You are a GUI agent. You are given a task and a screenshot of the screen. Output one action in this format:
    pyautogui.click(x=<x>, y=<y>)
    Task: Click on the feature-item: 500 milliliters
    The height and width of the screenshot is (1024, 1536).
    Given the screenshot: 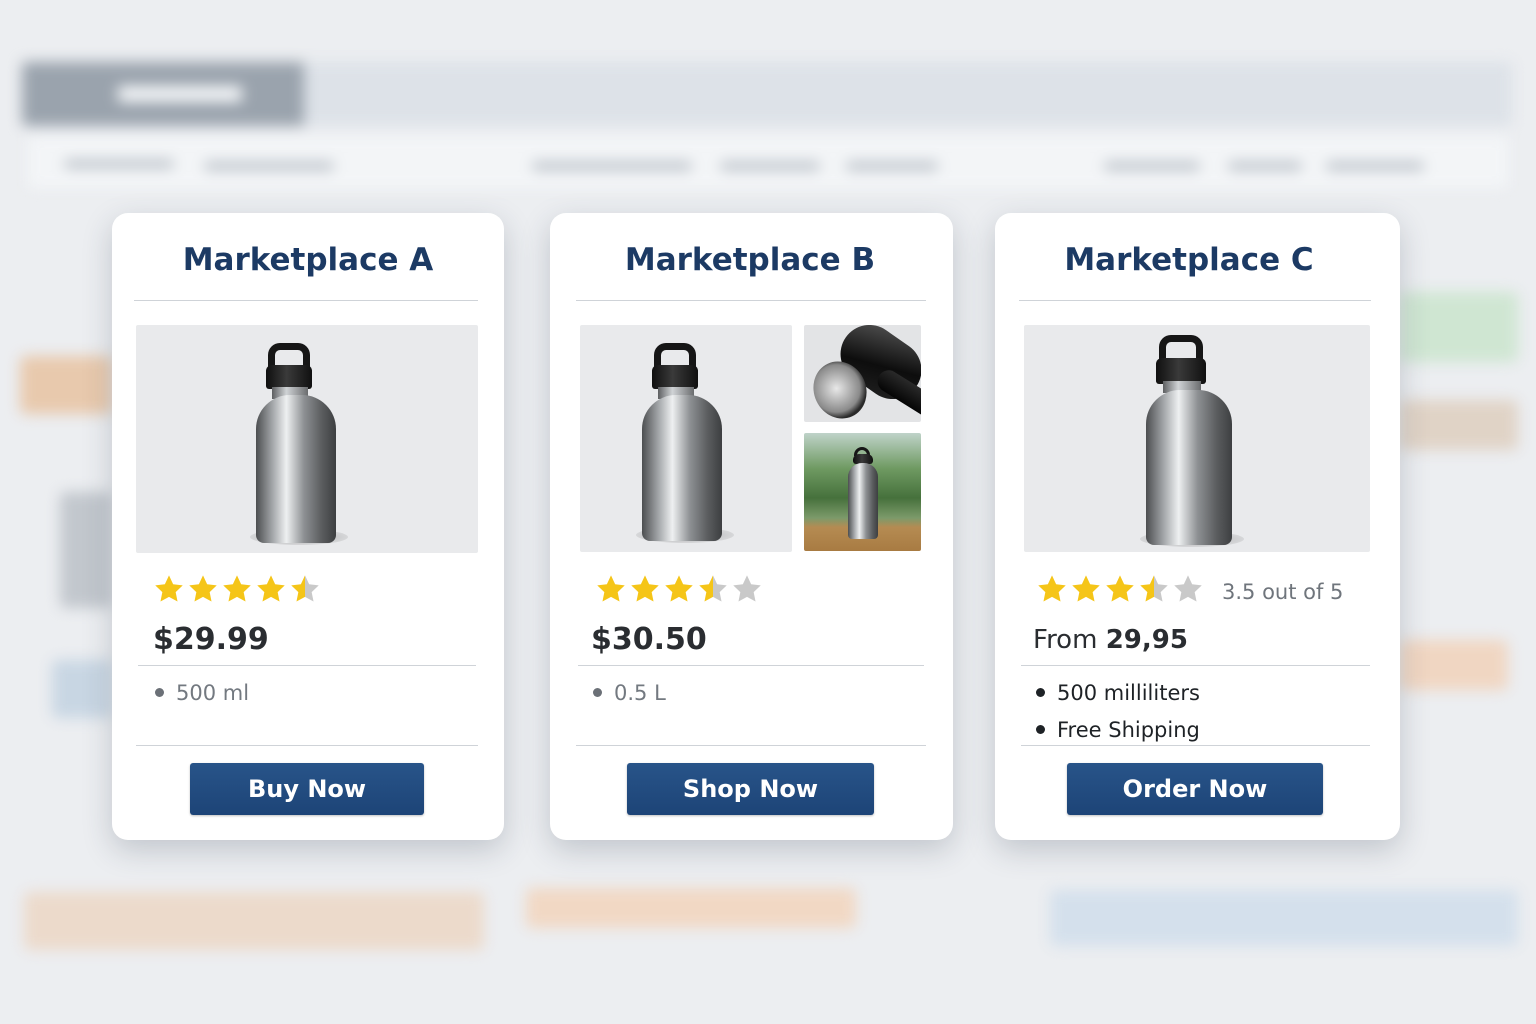 What is the action you would take?
    pyautogui.click(x=1118, y=693)
    